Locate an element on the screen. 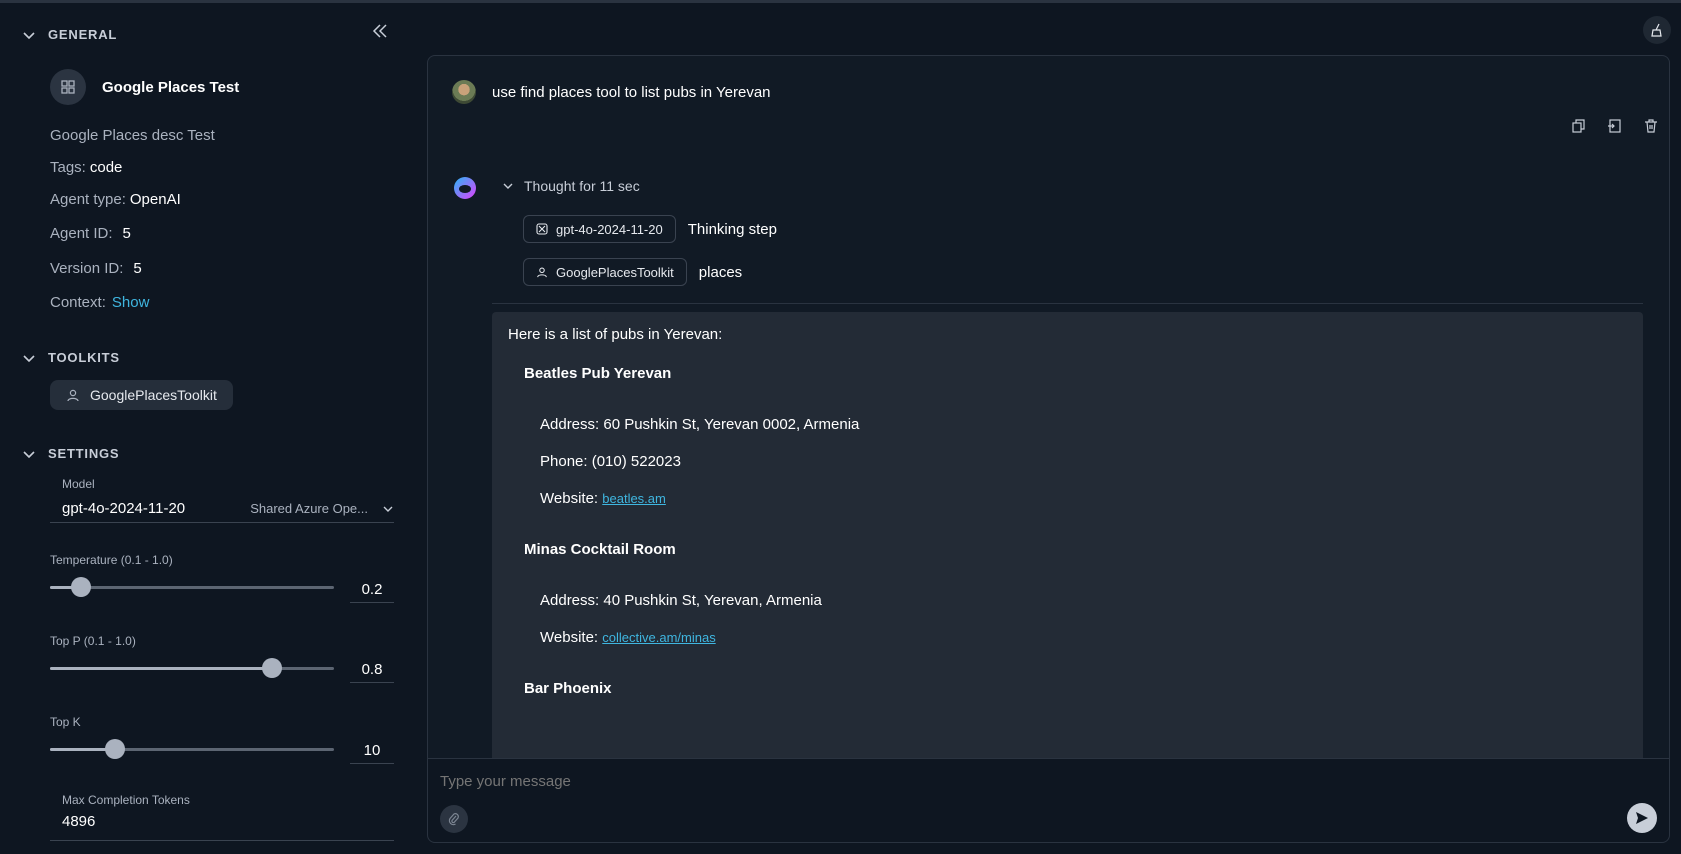  section-settings-label: SETTINGS is located at coordinates (84, 453).